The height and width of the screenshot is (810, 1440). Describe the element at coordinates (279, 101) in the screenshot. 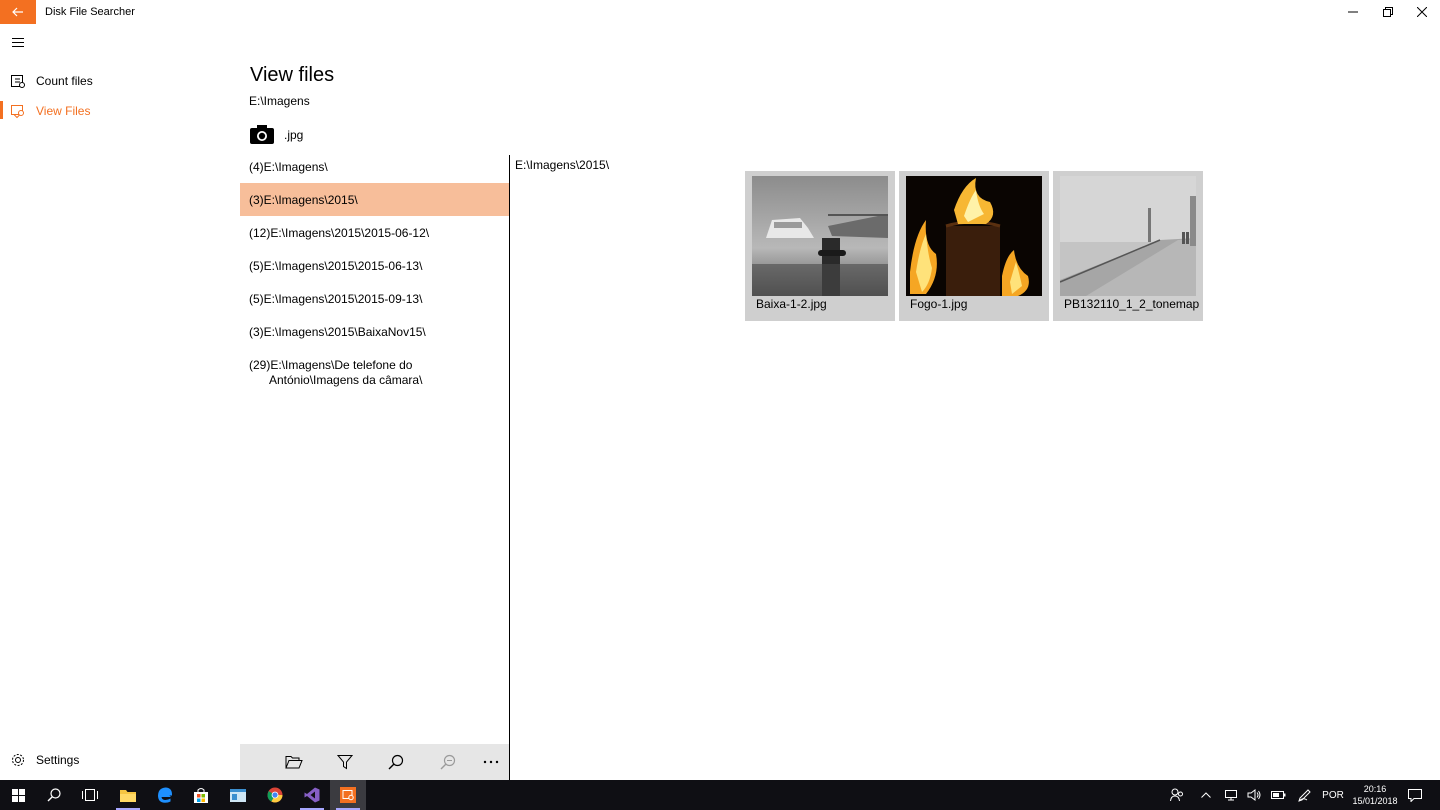

I see `root-path: E:\Imagens` at that location.